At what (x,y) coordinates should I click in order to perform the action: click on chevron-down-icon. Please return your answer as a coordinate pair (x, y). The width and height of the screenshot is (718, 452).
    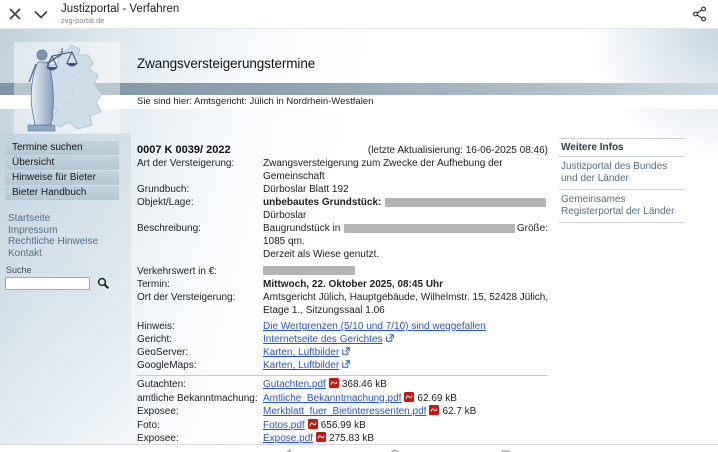
    Looking at the image, I should click on (41, 14).